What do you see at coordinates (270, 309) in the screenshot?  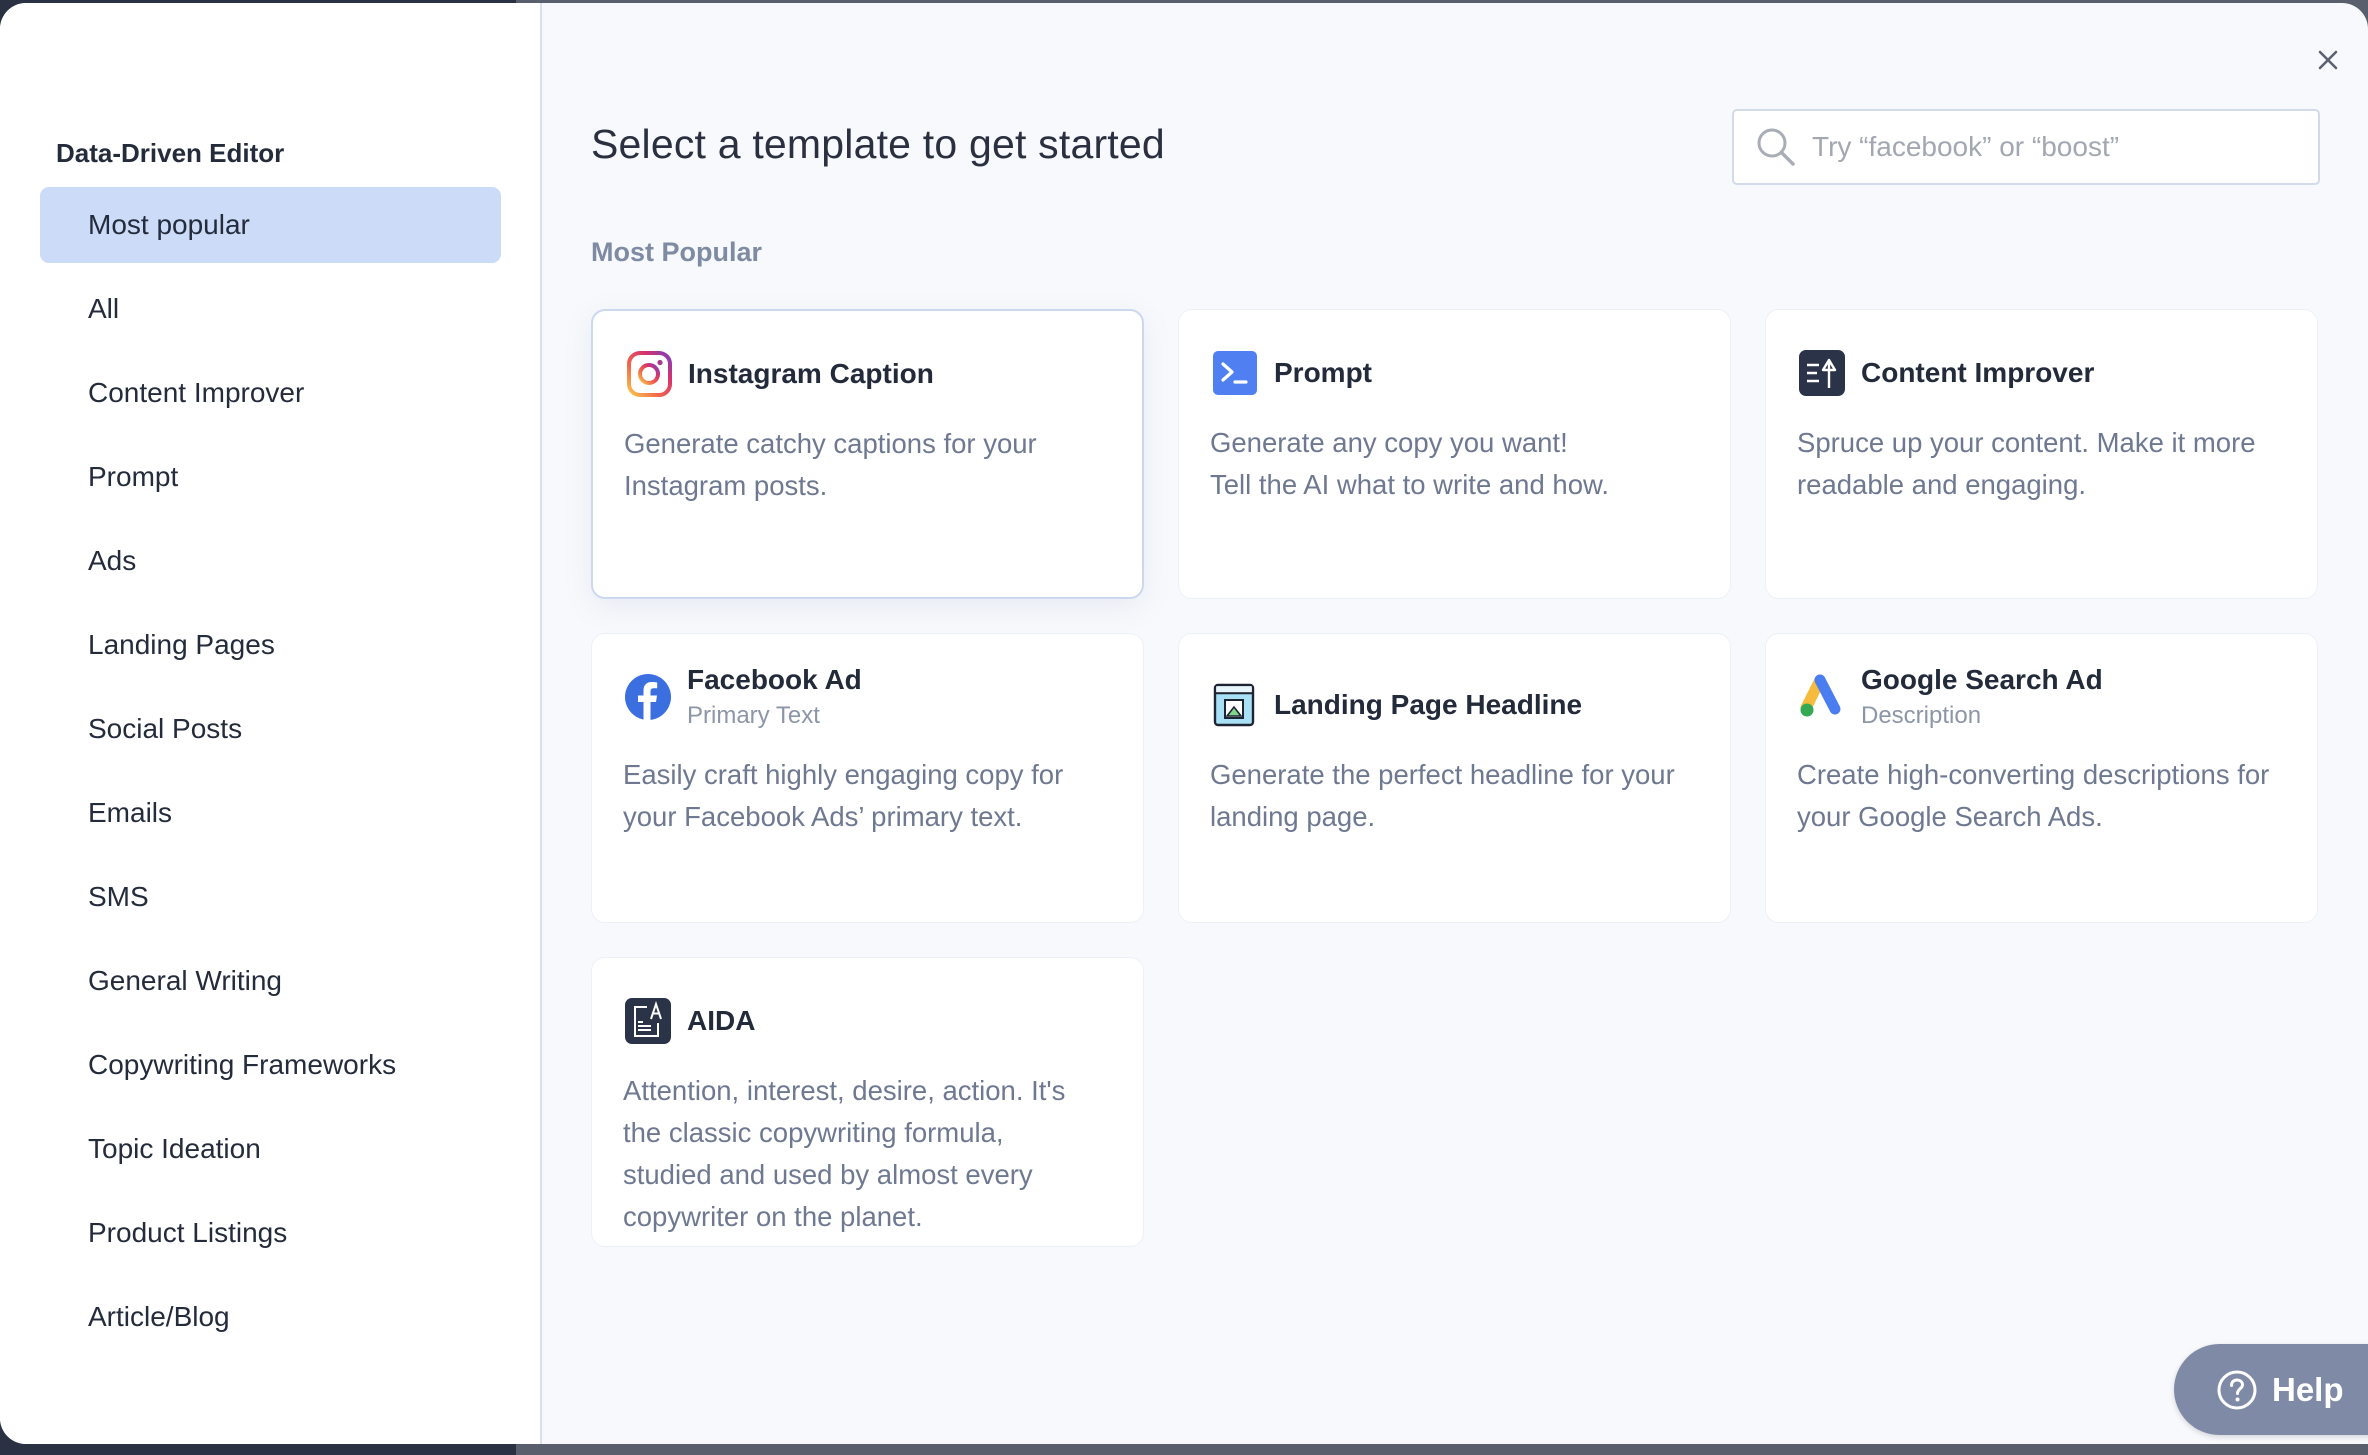 I see `sidebar-item-all: All` at bounding box center [270, 309].